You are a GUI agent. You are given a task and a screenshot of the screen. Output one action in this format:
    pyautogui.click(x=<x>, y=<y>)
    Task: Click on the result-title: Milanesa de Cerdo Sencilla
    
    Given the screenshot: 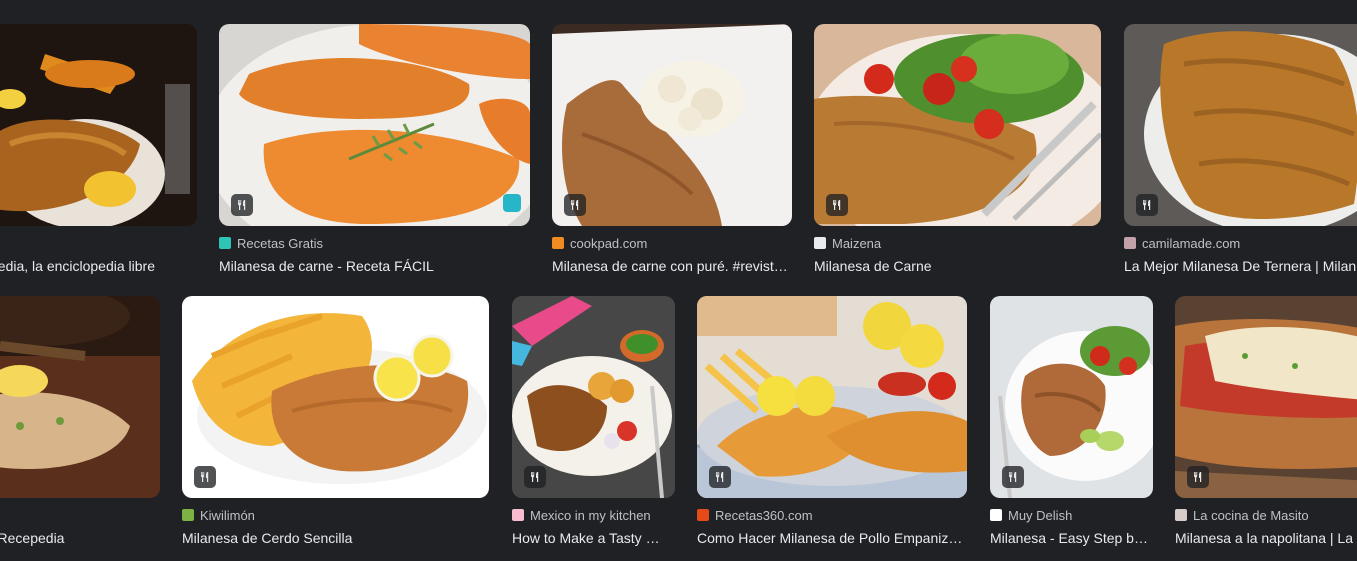 What is the action you would take?
    pyautogui.click(x=335, y=538)
    